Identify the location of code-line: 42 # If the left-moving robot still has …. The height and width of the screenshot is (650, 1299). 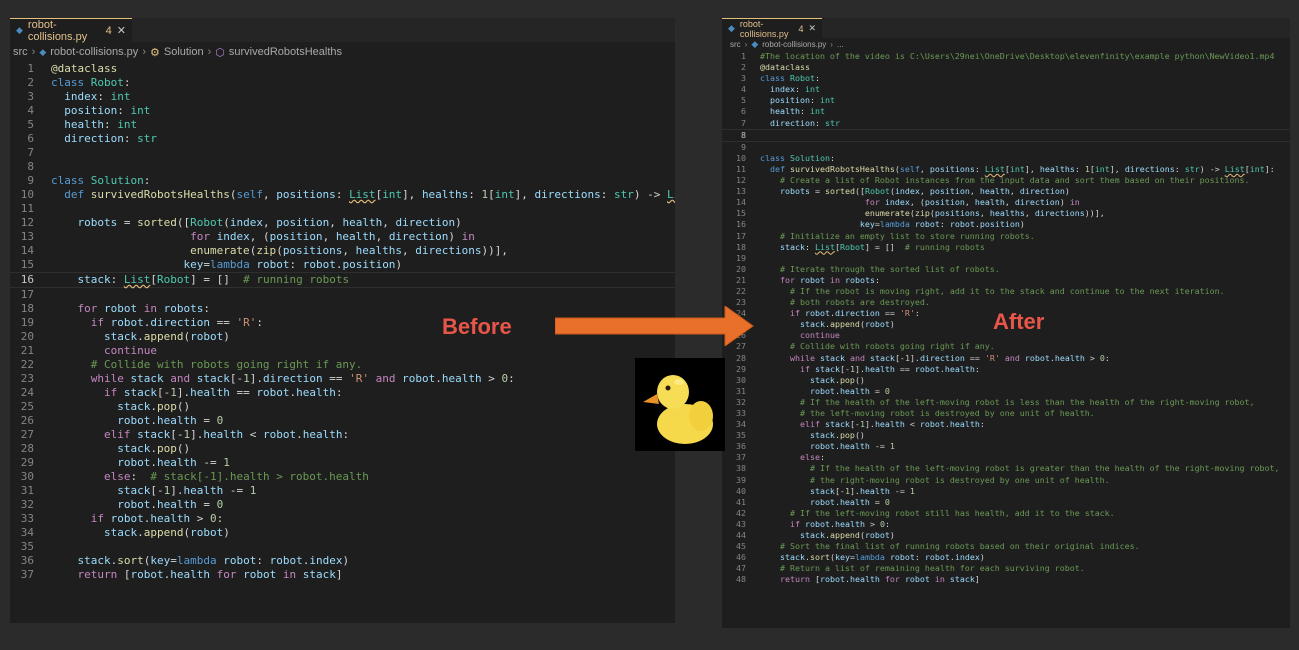
(1006, 513).